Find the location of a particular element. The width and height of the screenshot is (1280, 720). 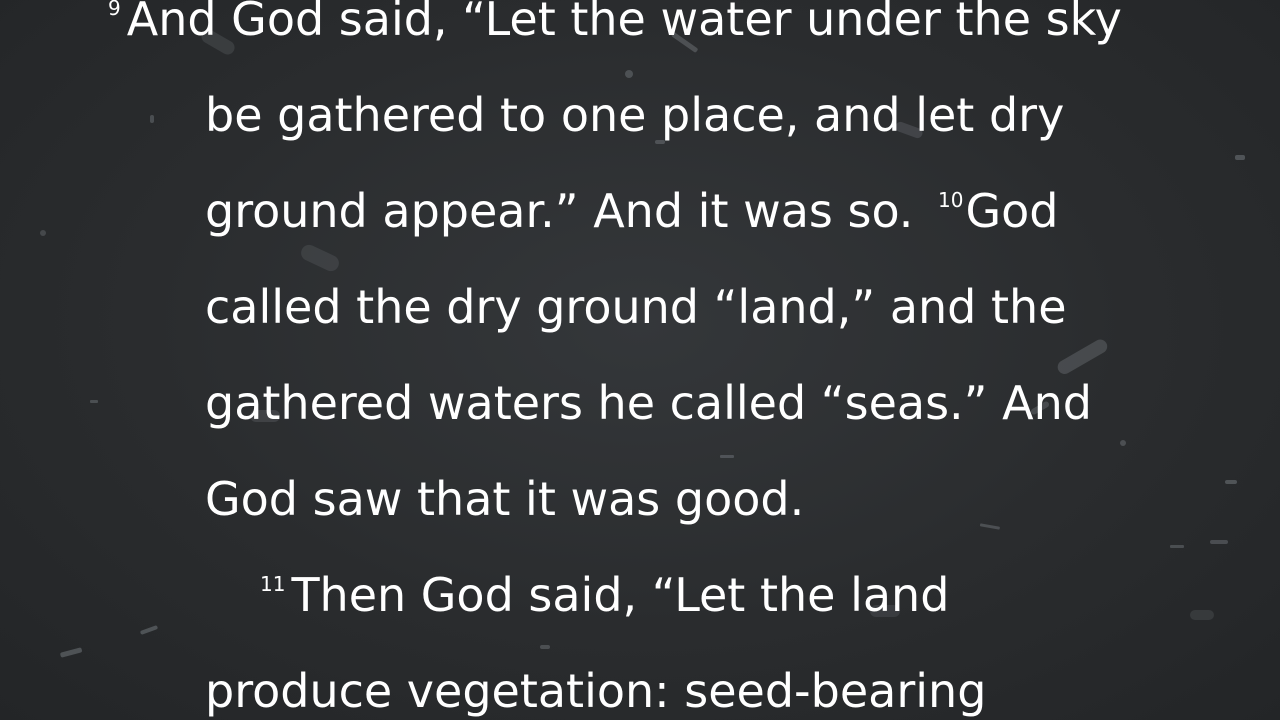

verse-number: 10 is located at coordinates (951, 200).